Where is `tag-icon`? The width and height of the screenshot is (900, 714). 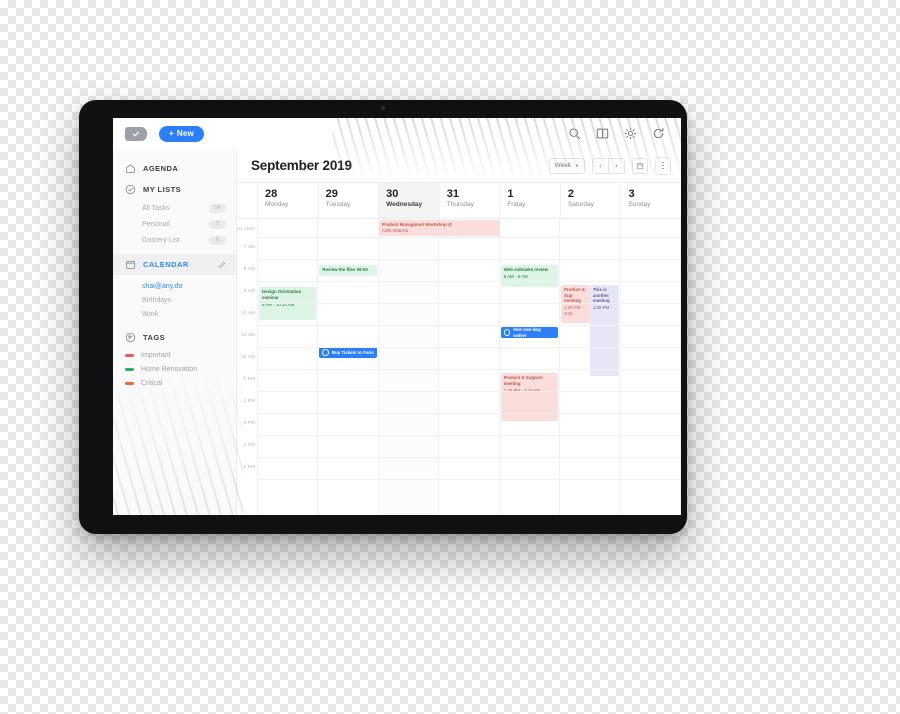 tag-icon is located at coordinates (130, 337).